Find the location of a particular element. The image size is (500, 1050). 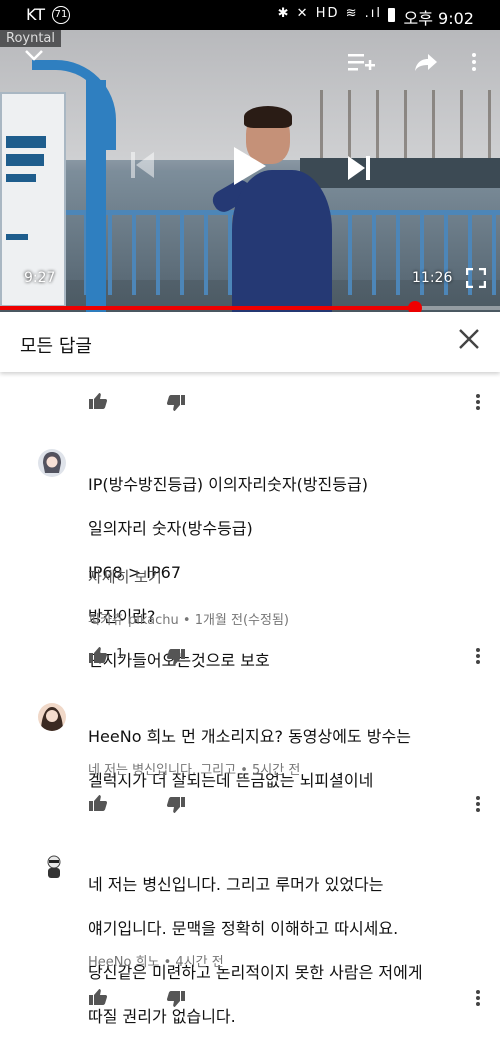

close-icon is located at coordinates (469, 339).